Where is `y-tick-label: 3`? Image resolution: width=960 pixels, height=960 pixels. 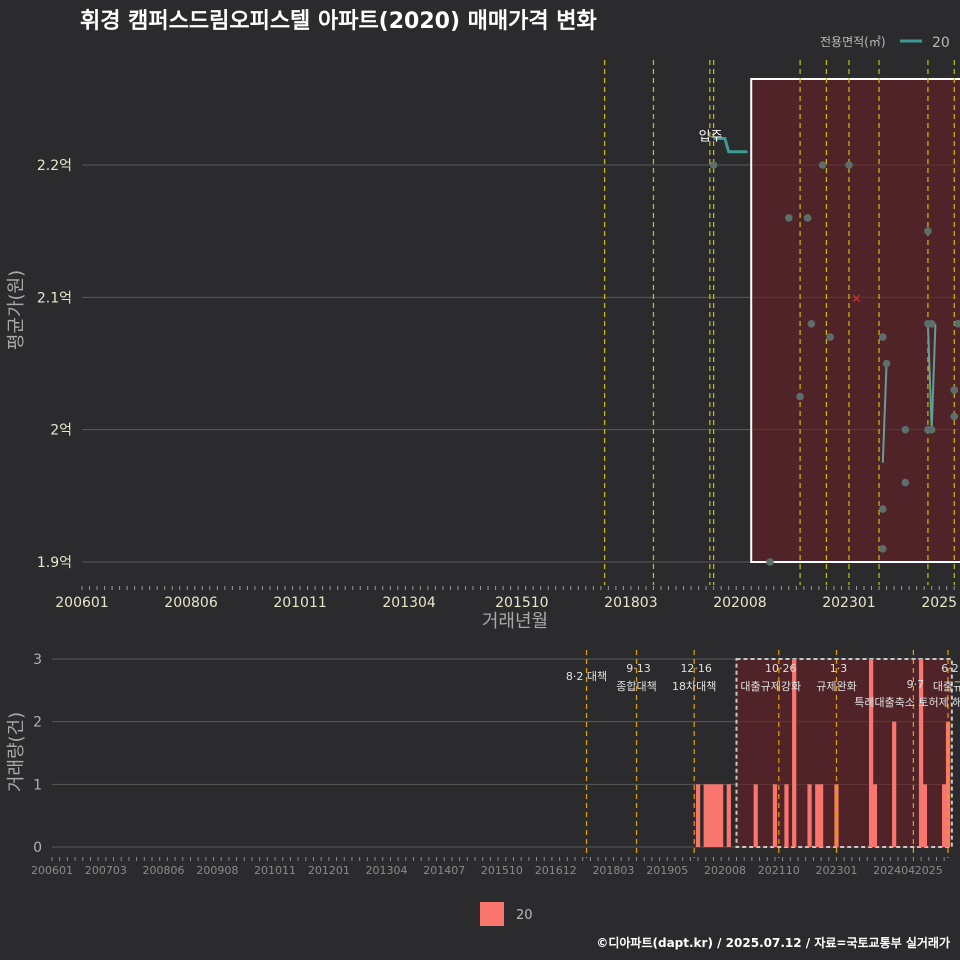 y-tick-label: 3 is located at coordinates (37, 660).